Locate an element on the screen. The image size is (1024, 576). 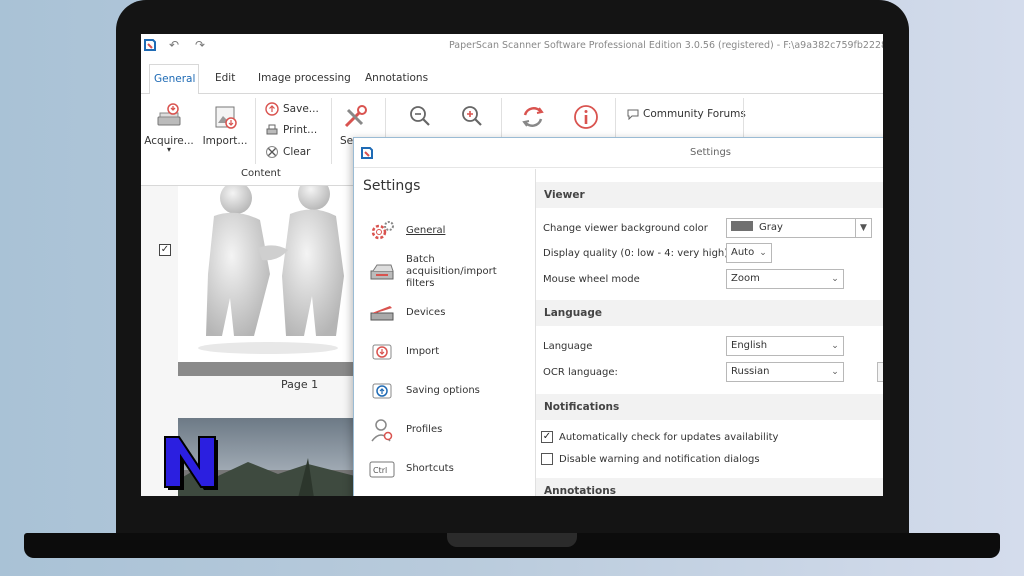
notifications-section-header: Notifications is located at coordinates (709, 407).